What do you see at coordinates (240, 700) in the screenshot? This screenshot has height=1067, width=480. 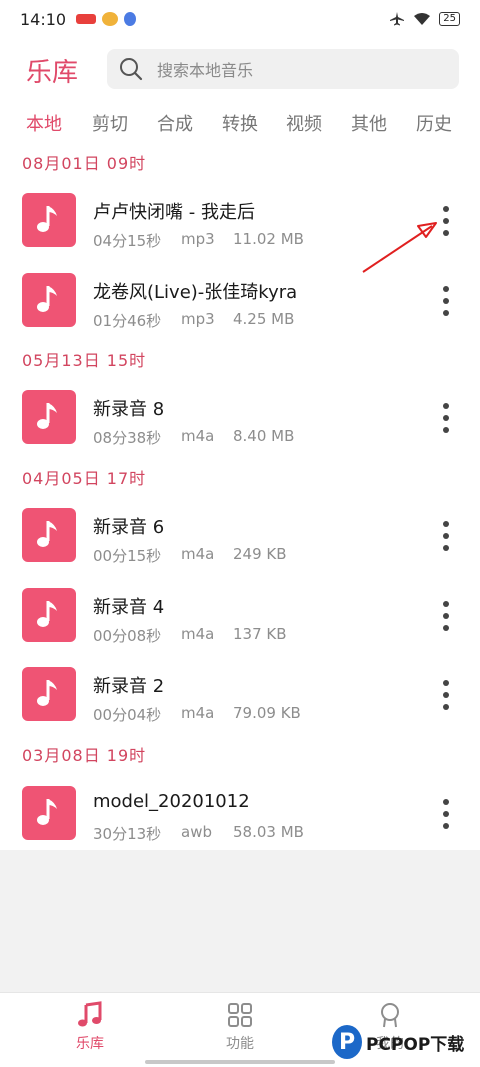 I see `list-item: 新录音 2 00分04秒 m4a 79.09 KB` at bounding box center [240, 700].